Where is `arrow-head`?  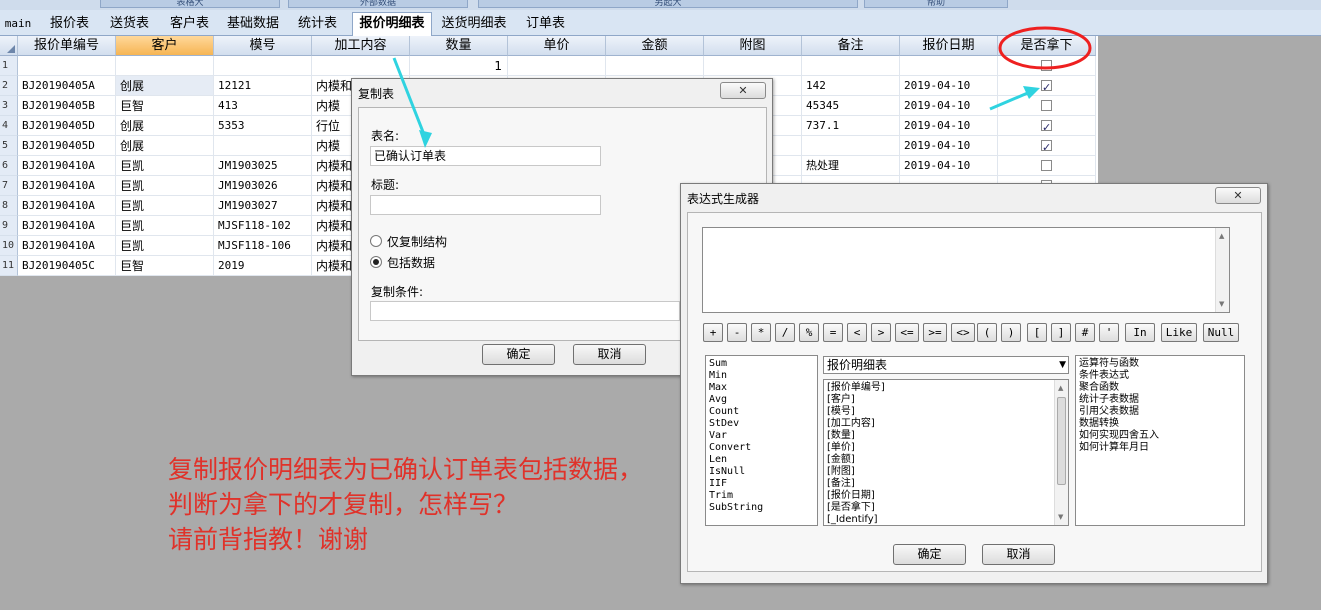
arrow-head is located at coordinates (425, 139).